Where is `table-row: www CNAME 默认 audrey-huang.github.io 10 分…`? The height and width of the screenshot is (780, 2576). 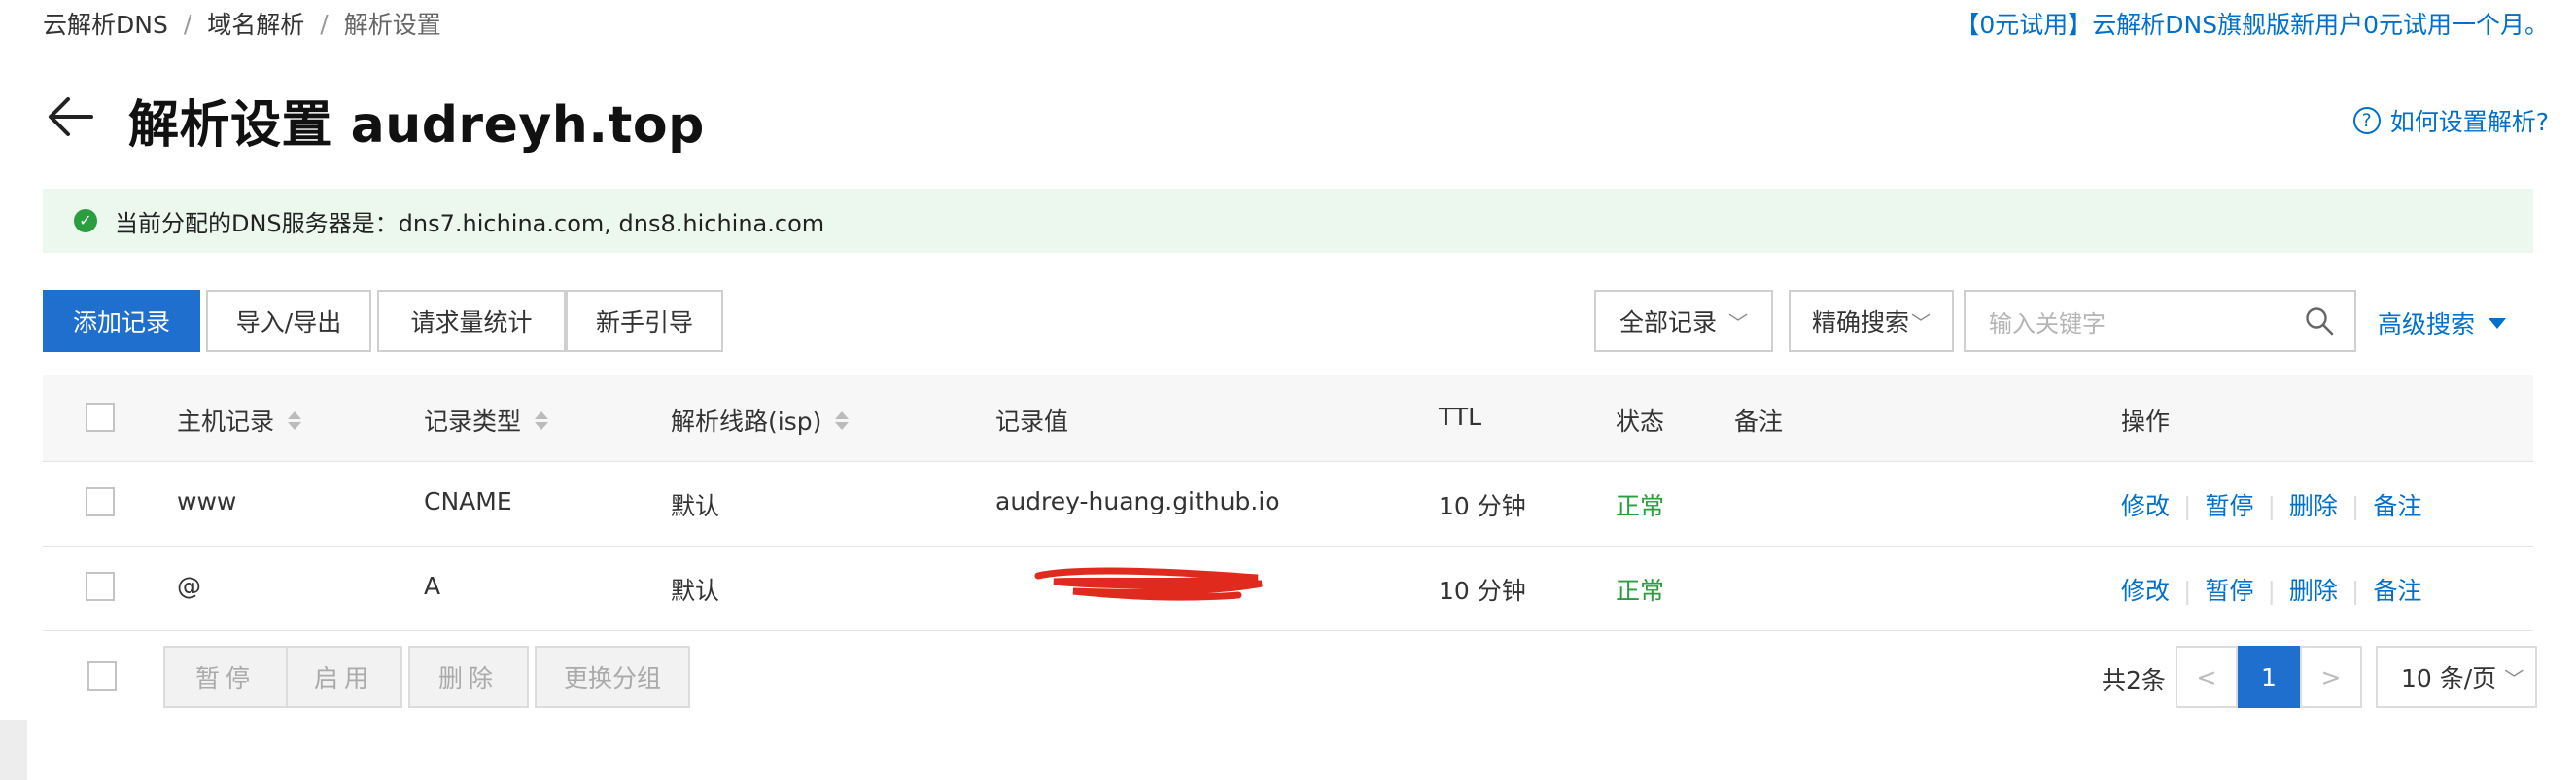 table-row: www CNAME 默认 audrey-huang.github.io 10 分… is located at coordinates (1288, 504).